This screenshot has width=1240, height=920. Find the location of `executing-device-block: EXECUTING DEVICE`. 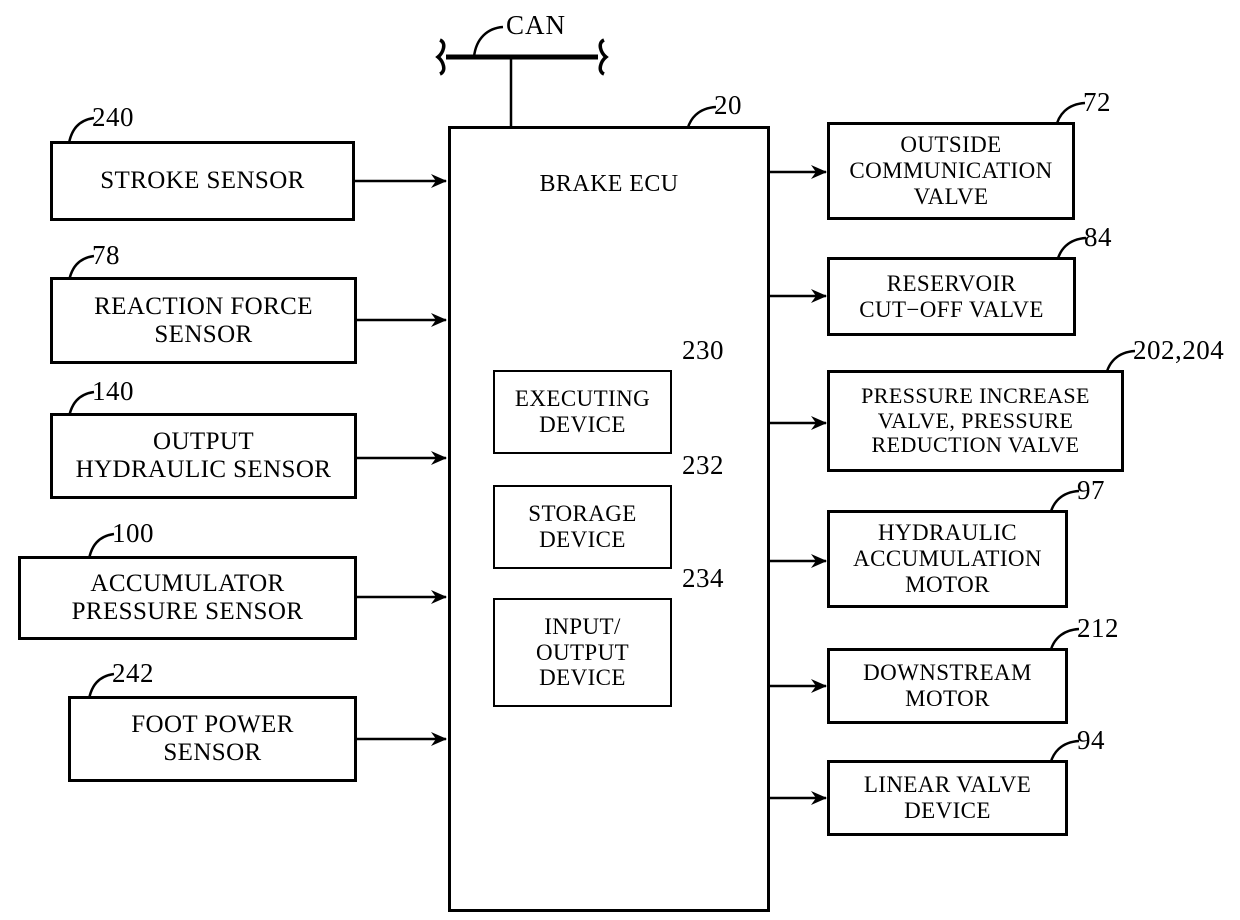

executing-device-block: EXECUTING DEVICE is located at coordinates (582, 412).